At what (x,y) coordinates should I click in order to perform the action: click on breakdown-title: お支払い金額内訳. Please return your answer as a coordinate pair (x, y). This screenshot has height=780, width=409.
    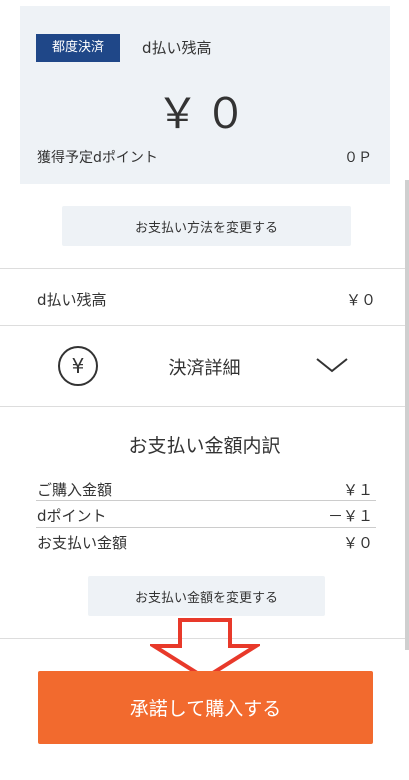
    Looking at the image, I should click on (204, 446).